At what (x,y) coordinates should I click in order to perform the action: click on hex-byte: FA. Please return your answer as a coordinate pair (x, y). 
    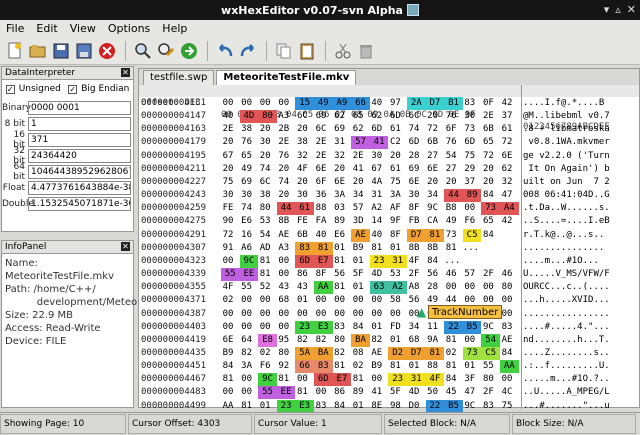
    Looking at the image, I should click on (321, 221).